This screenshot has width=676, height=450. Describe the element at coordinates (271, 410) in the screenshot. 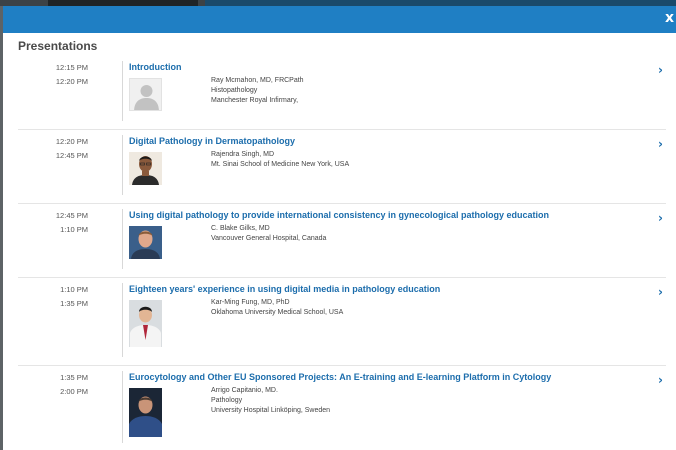

I see `speaker-institution: University Hospital Linköping, Sweden` at that location.